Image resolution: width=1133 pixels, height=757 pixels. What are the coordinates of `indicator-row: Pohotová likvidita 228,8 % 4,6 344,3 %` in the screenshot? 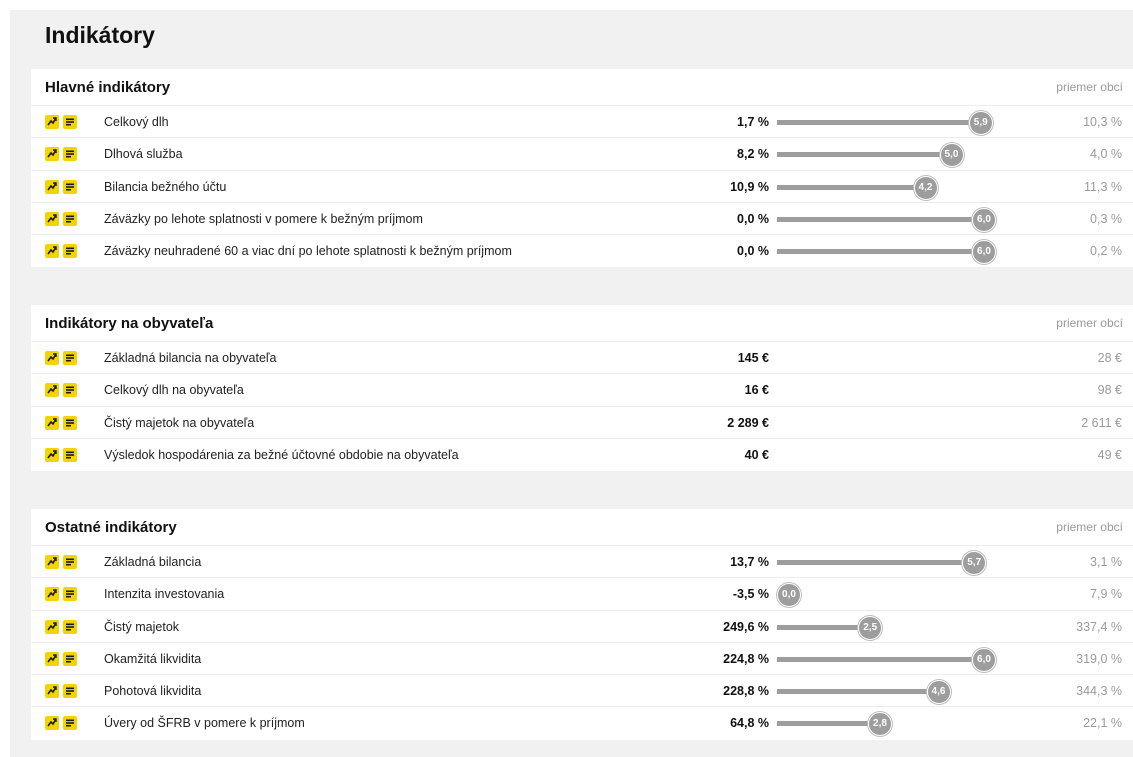 It's located at (582, 691).